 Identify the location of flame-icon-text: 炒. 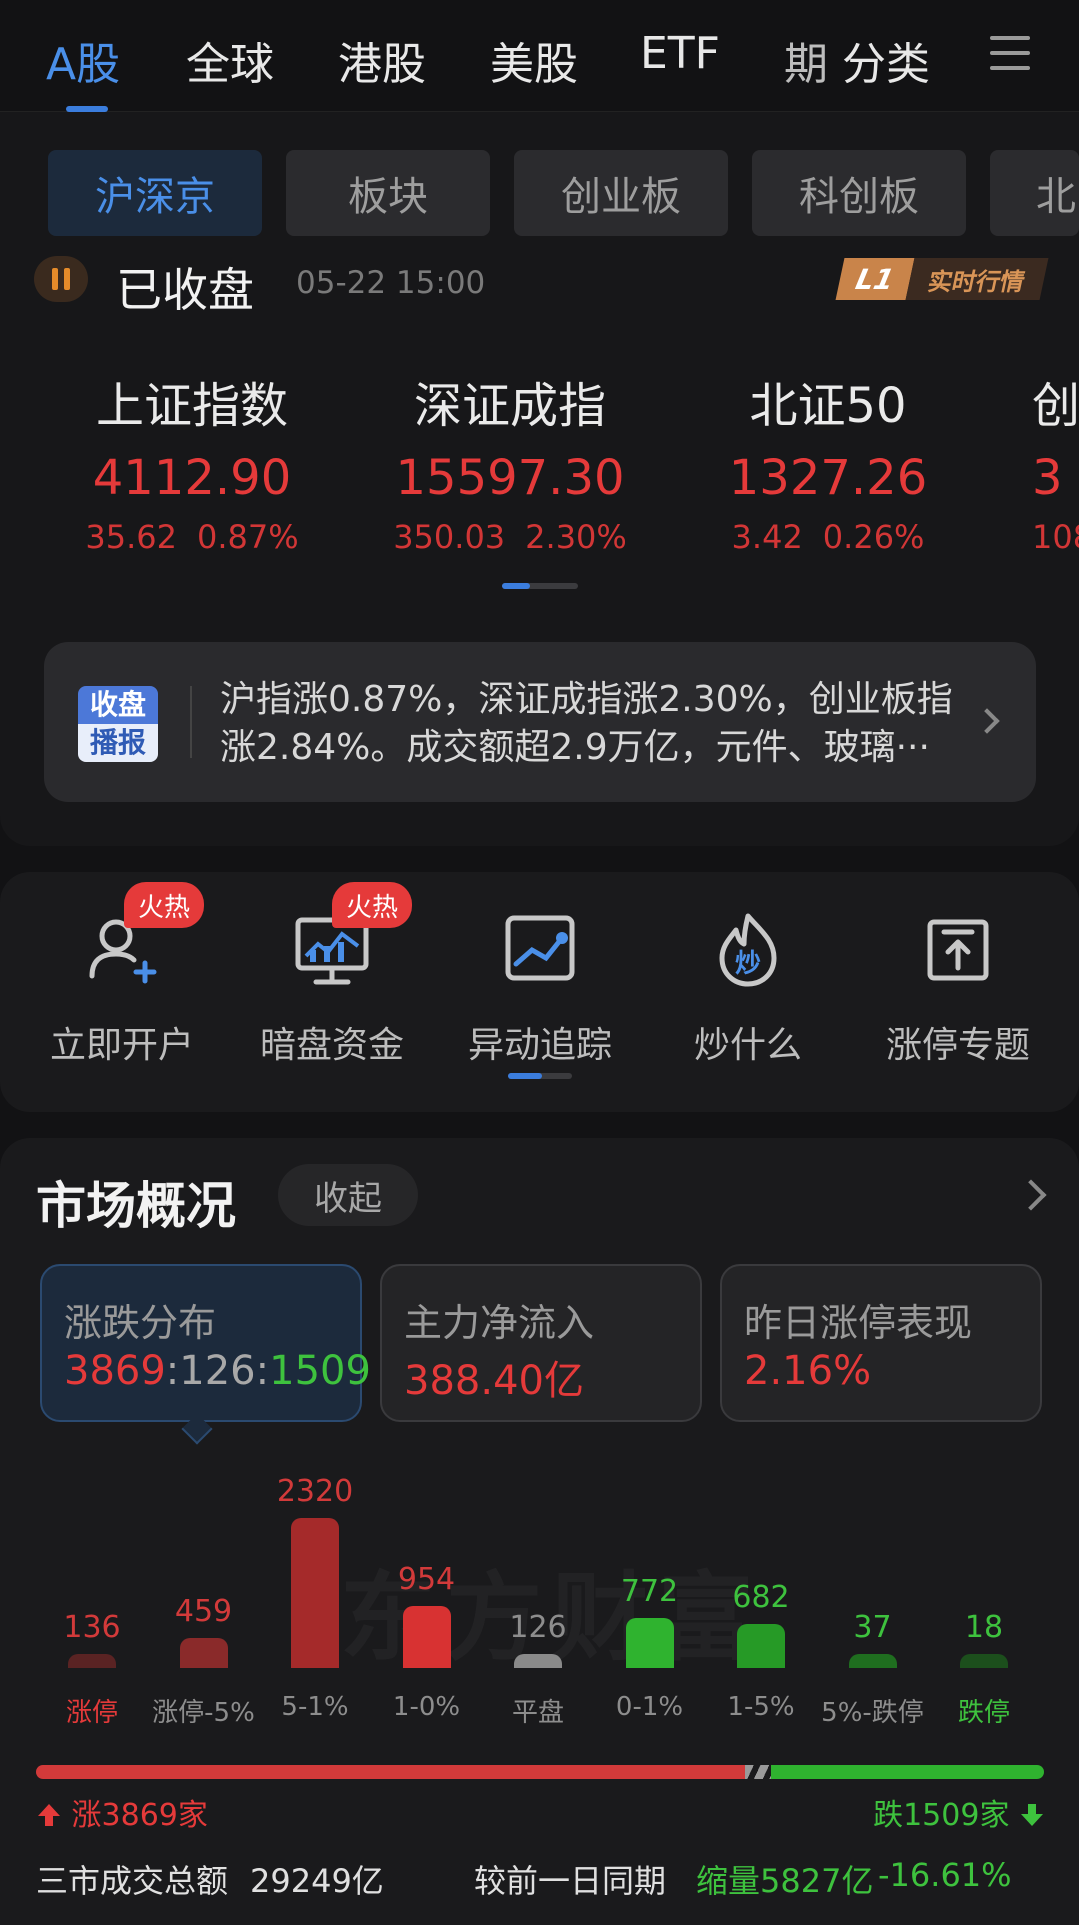
(748, 964).